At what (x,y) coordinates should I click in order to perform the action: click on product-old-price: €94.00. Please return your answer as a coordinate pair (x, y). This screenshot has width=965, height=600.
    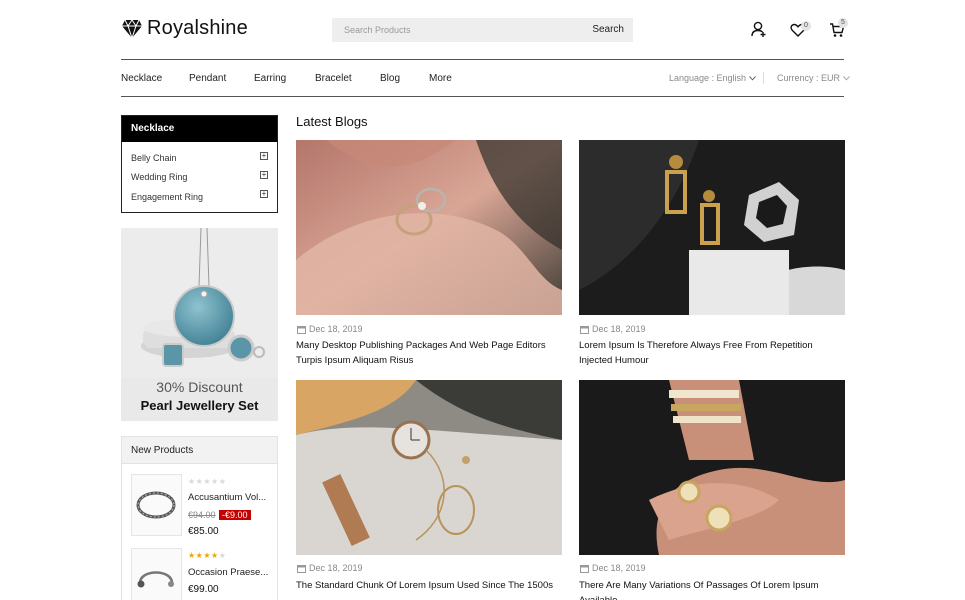
    Looking at the image, I should click on (202, 515).